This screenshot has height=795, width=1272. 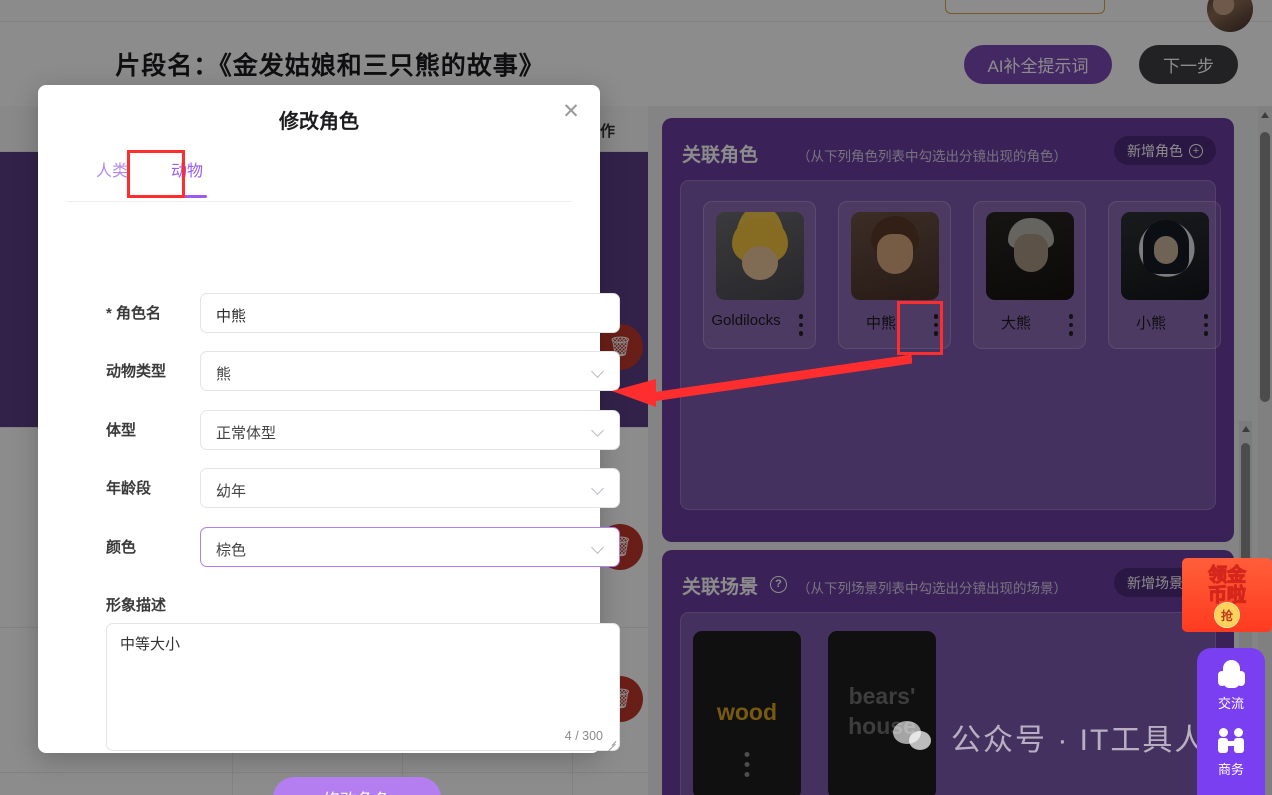 I want to click on dock-item-business: 商务, so click(x=1231, y=751).